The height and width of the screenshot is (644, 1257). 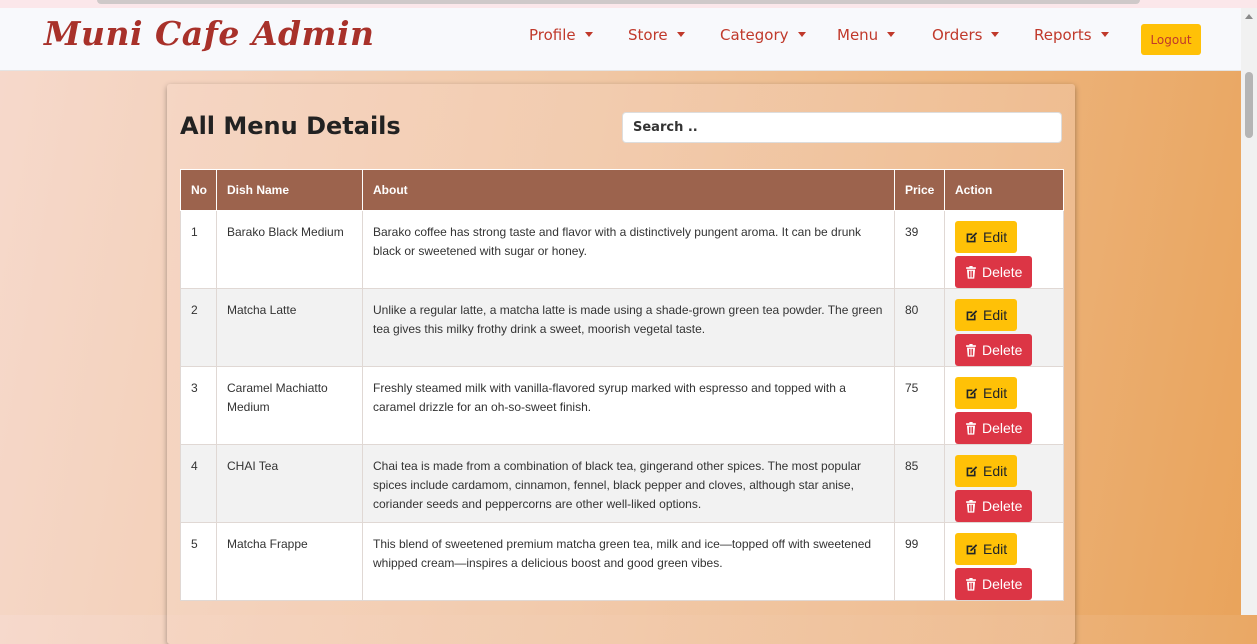 What do you see at coordinates (919, 561) in the screenshot?
I see `cell-price: 99` at bounding box center [919, 561].